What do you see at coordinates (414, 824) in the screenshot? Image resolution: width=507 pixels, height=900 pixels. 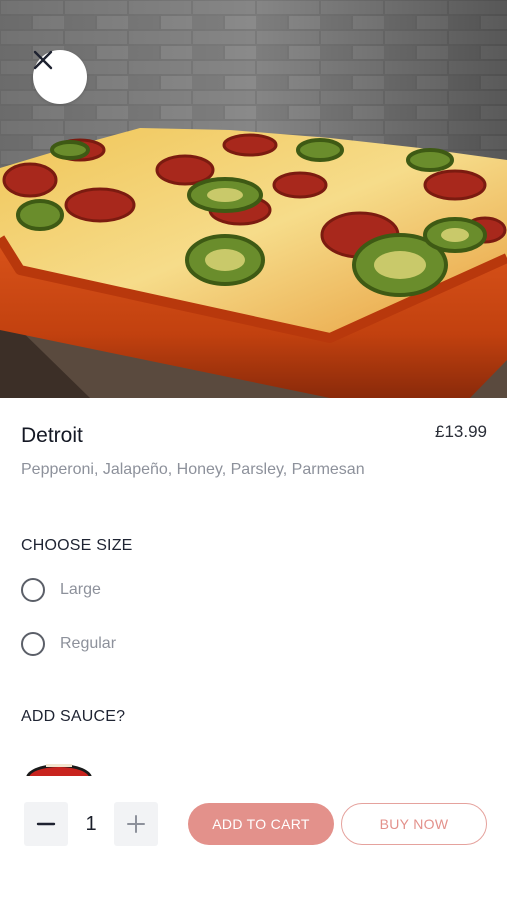 I see `buy-now-button: BUY NOW` at bounding box center [414, 824].